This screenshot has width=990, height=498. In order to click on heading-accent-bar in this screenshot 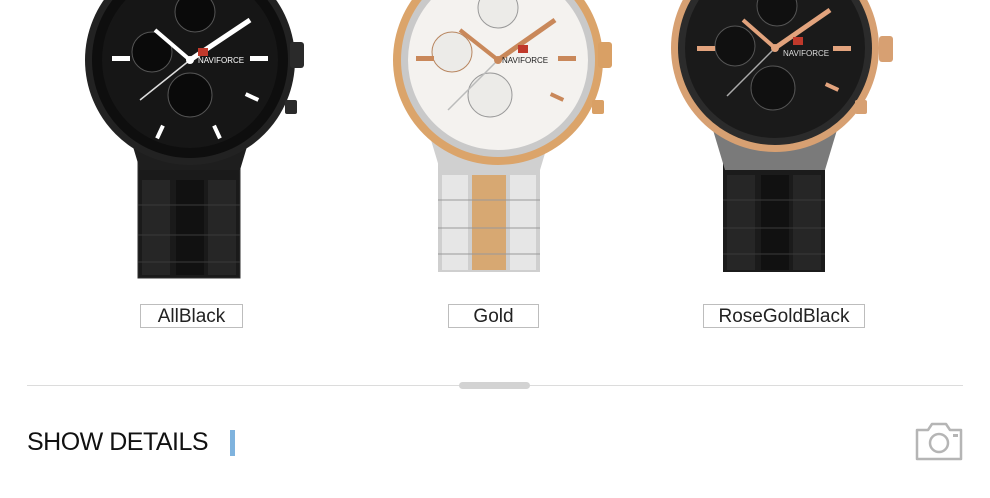, I will do `click(232, 443)`.